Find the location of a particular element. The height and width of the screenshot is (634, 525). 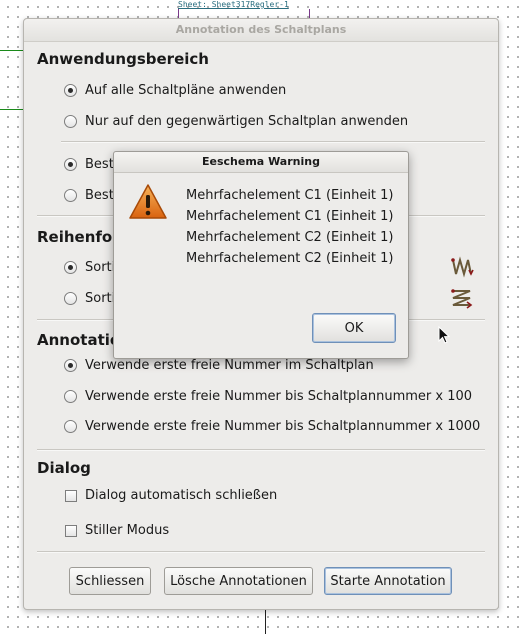

annotation-heading: Annotatio is located at coordinates (79, 340).